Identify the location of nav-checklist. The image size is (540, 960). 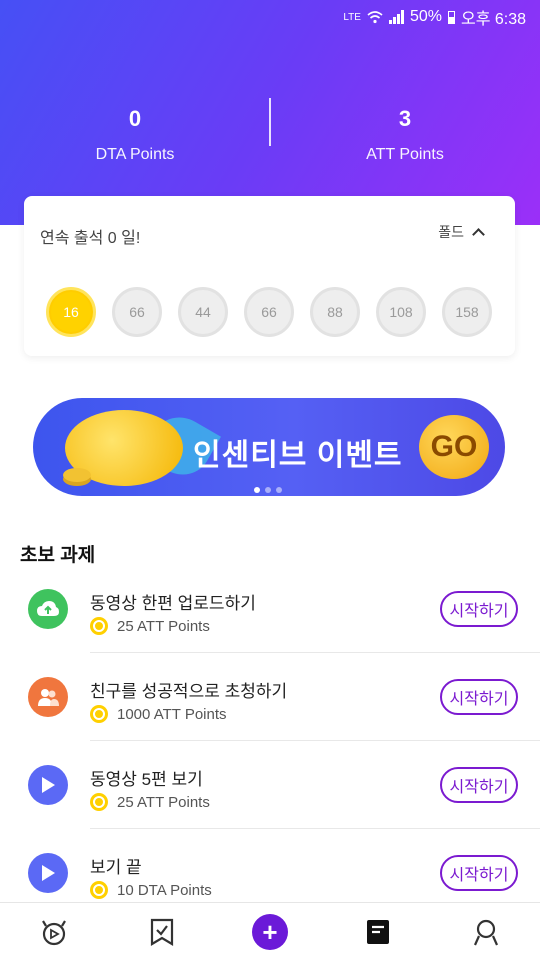
(162, 932).